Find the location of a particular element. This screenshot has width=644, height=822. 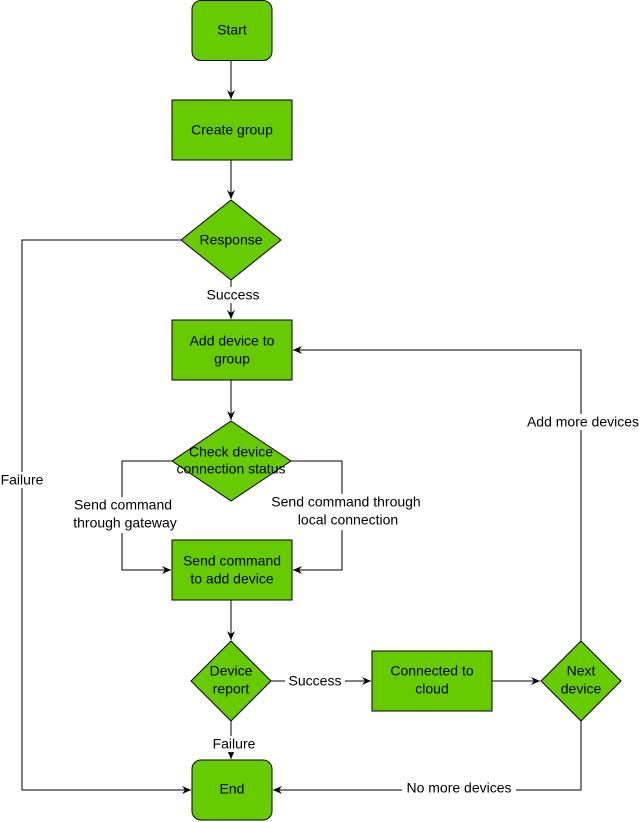

node-add-device-text-1: Add device to is located at coordinates (232, 341).